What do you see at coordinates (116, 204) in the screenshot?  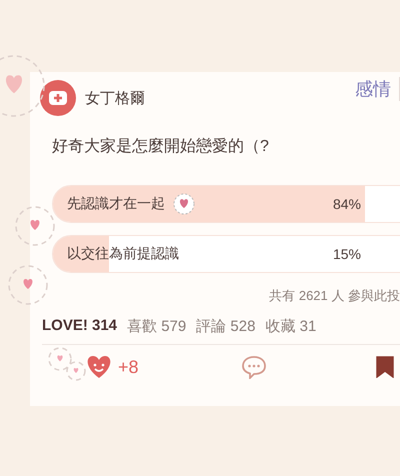 I see `option-label: 先認識才在一起` at bounding box center [116, 204].